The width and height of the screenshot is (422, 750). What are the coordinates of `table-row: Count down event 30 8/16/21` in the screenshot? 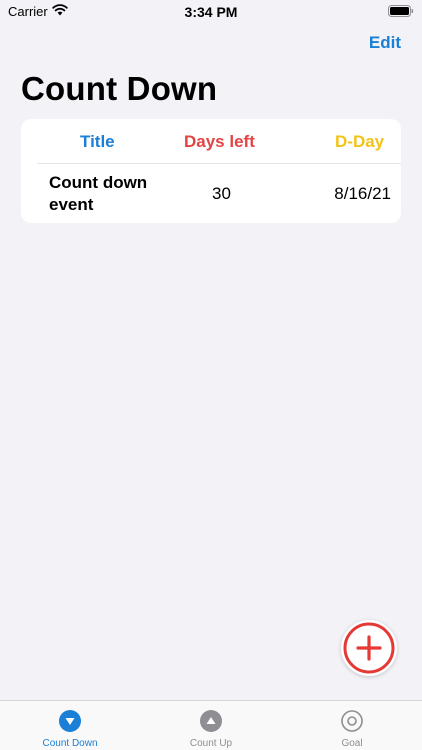 It's located at (211, 193).